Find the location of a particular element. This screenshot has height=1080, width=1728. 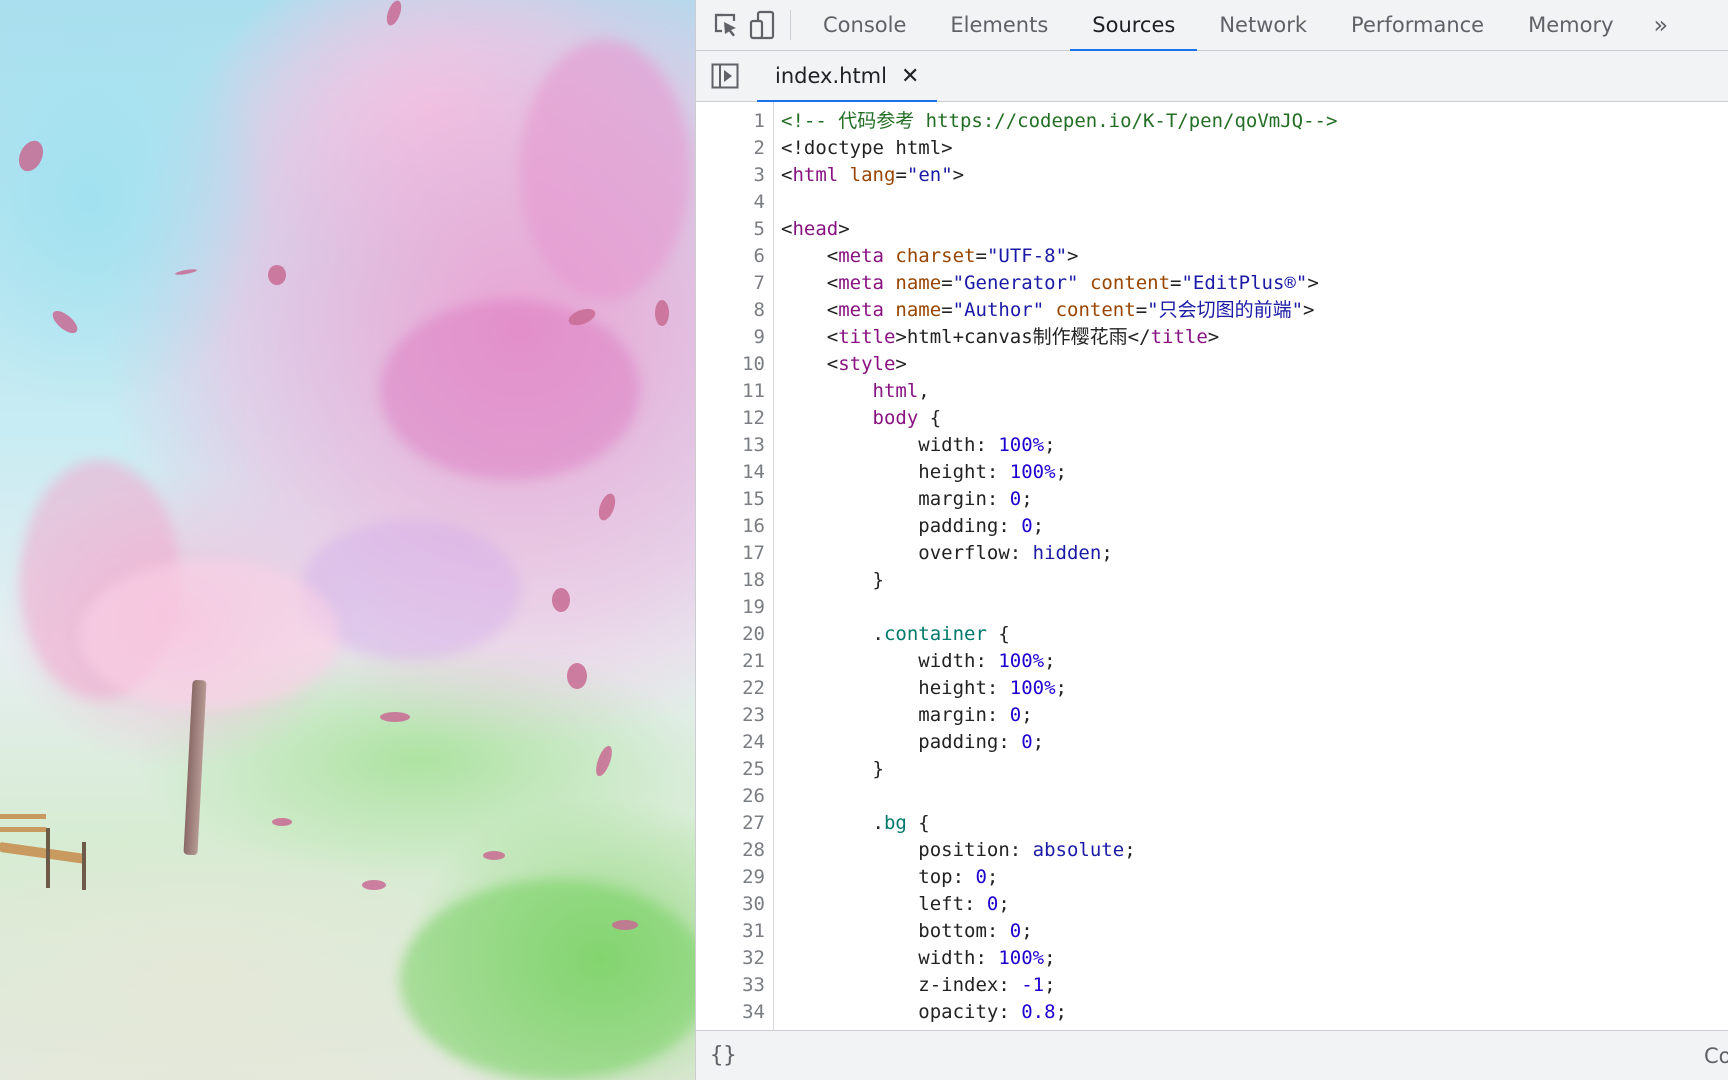

code-token-cls: container is located at coordinates (935, 634).